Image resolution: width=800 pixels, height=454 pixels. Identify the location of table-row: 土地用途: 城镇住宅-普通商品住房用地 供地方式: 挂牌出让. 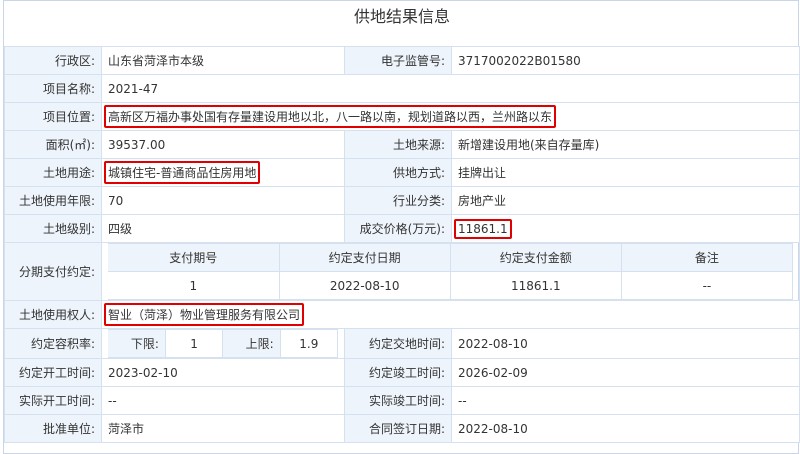
(402, 172).